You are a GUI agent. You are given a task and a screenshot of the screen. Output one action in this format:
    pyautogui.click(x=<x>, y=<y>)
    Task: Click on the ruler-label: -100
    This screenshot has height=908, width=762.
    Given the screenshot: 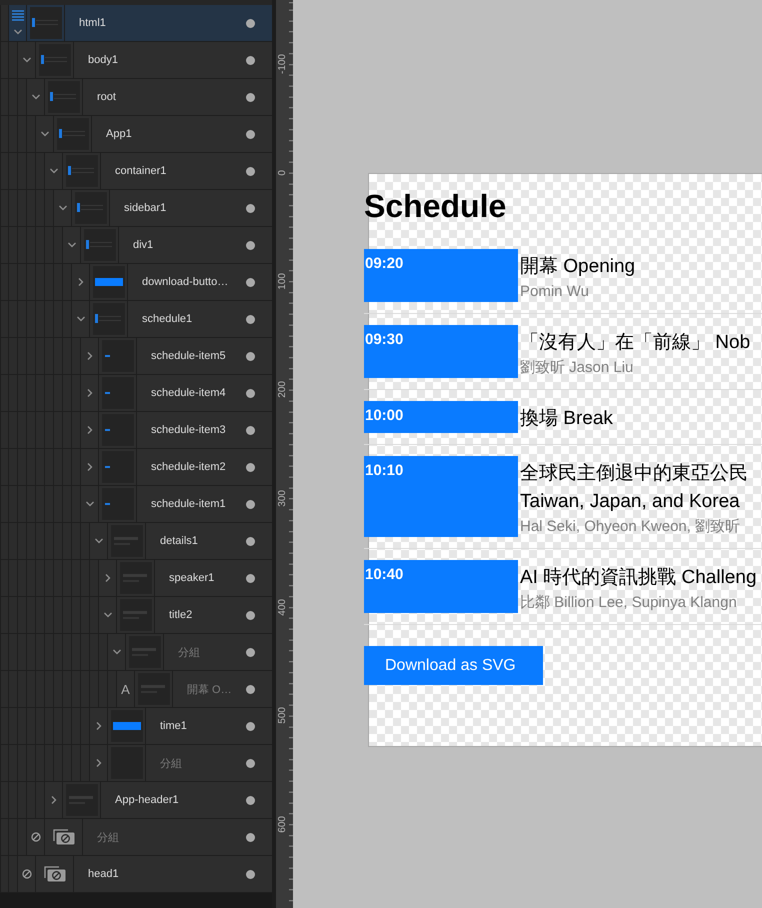 What is the action you would take?
    pyautogui.click(x=282, y=64)
    